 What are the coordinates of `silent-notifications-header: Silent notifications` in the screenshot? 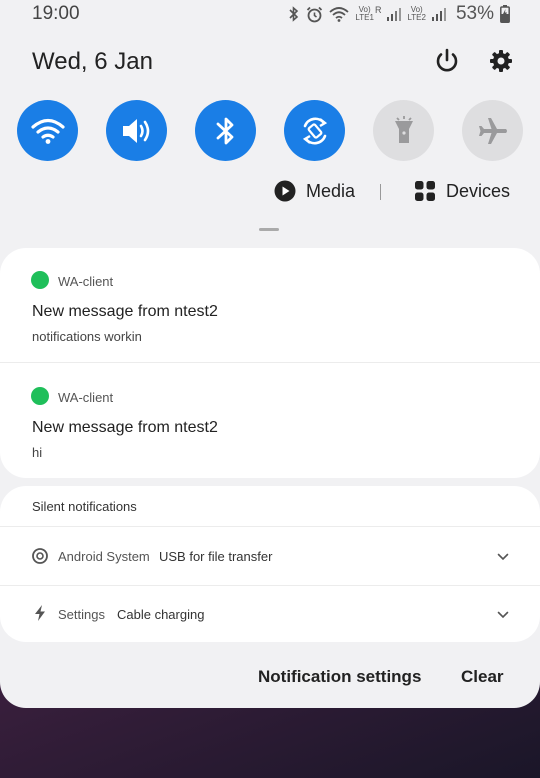 It's located at (84, 506).